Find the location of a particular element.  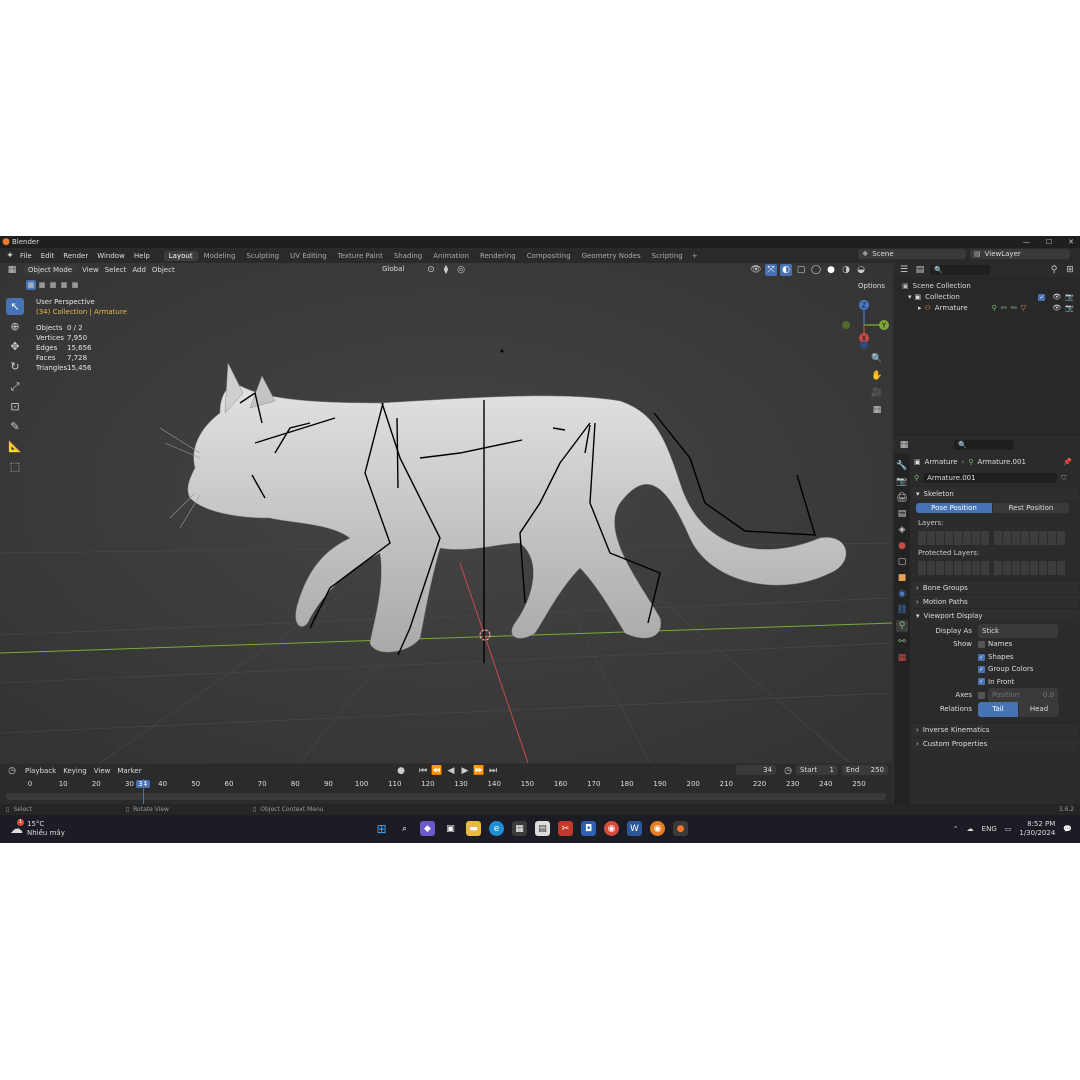

rendered-shading-icon: ◒ is located at coordinates (861, 270).